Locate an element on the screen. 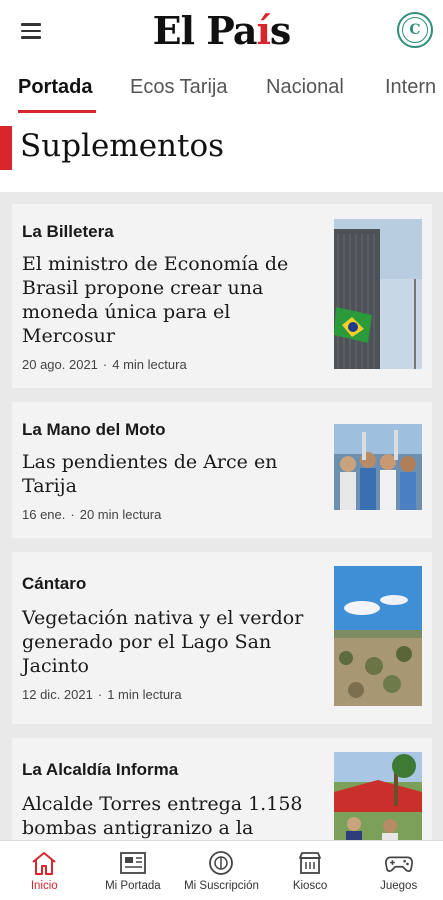 The image size is (443, 900). article-read-time: 4 min lectura is located at coordinates (149, 364).